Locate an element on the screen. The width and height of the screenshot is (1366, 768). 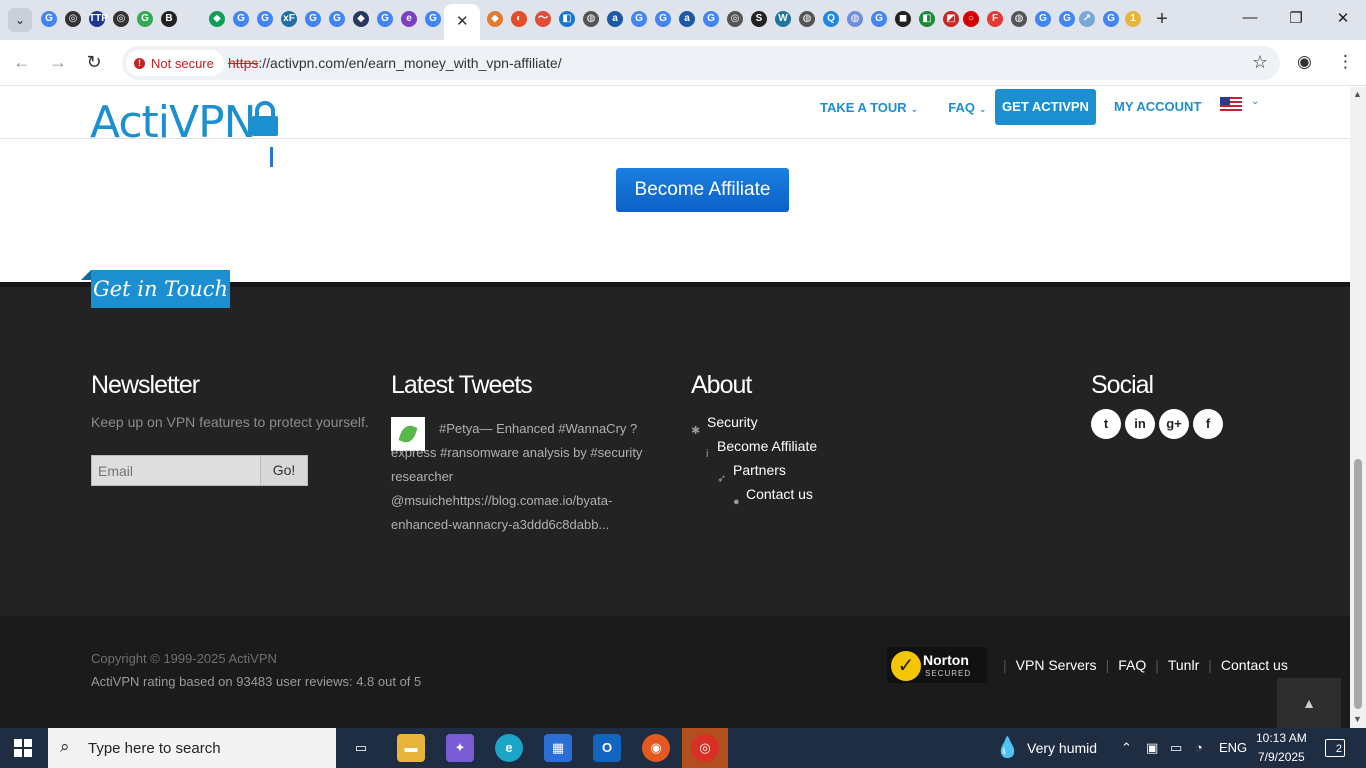
clock-time: 10:13 AM is located at coordinates (1281, 738).